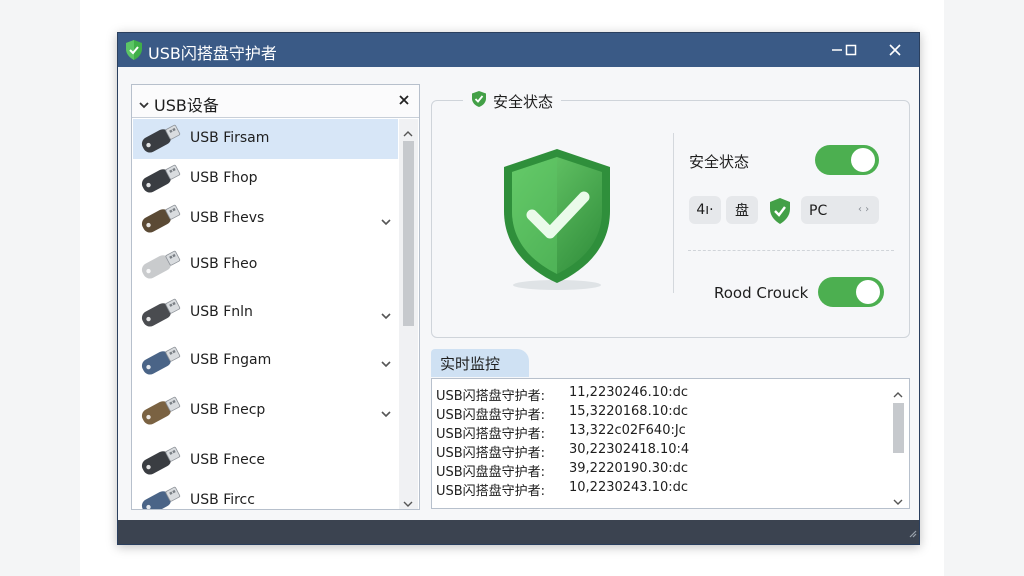  Describe the element at coordinates (761, 293) in the screenshot. I see `secondary-toggle-label: Rood Crouck` at that location.